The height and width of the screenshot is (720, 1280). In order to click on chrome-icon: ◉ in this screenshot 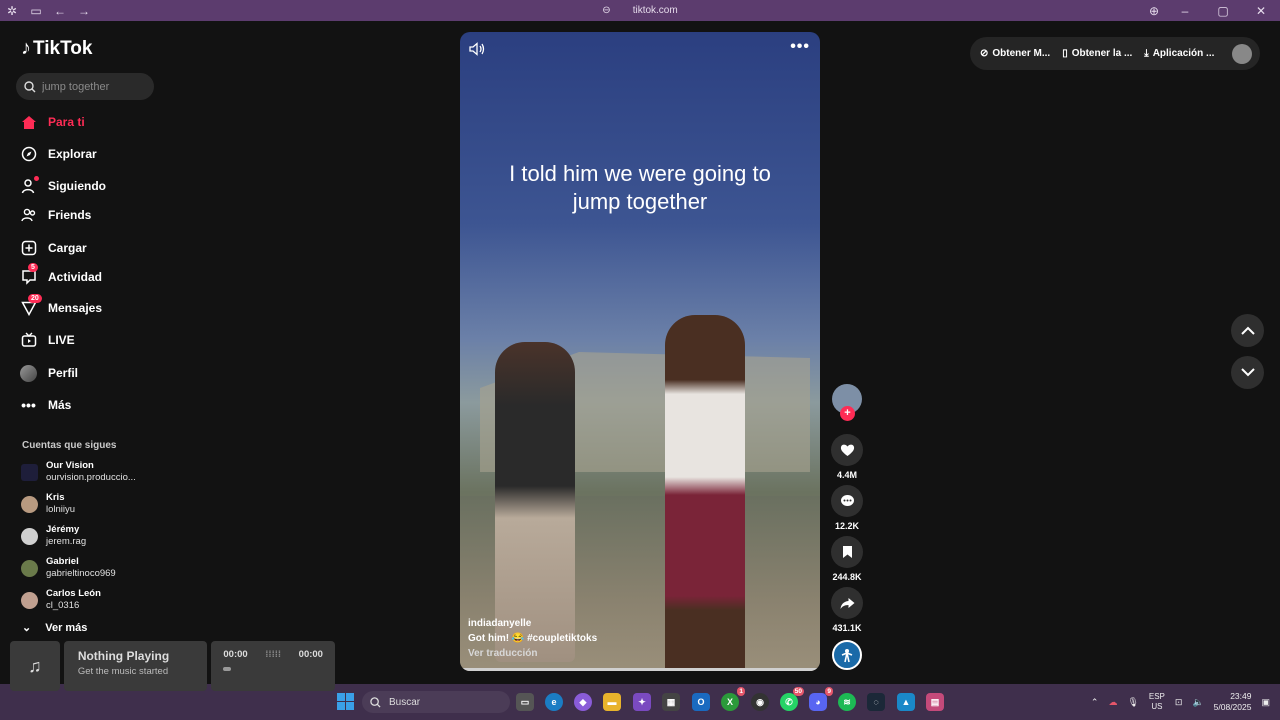, I will do `click(760, 702)`.